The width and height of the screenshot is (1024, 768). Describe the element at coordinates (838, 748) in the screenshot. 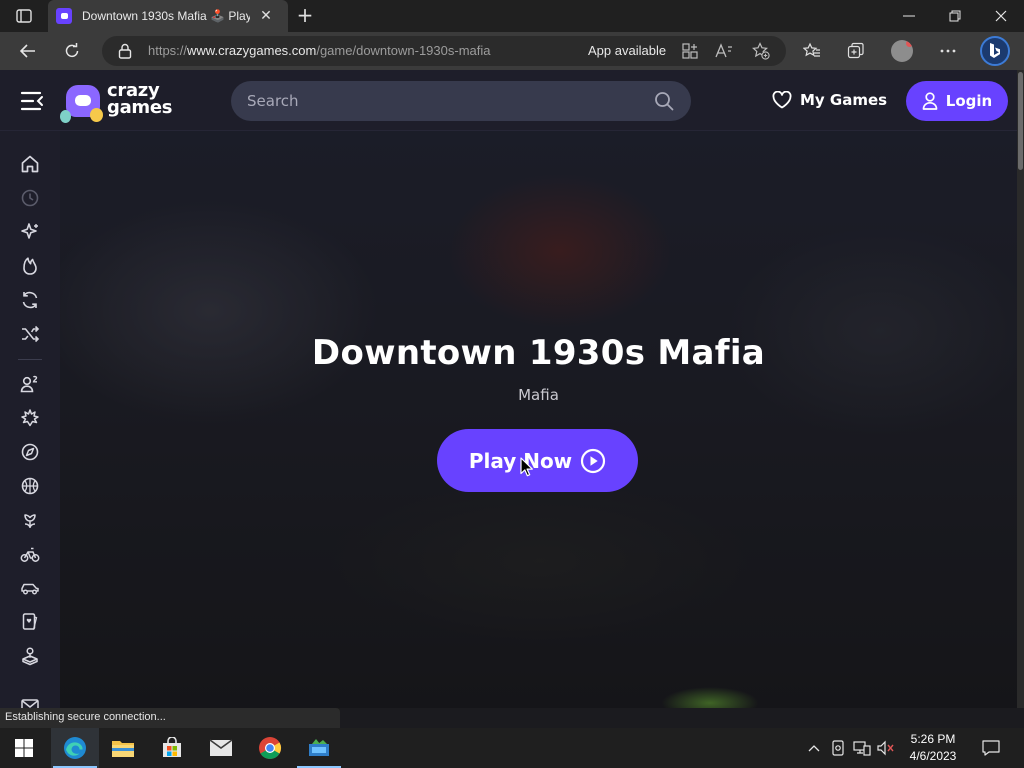

I see `meet-now-icon` at that location.